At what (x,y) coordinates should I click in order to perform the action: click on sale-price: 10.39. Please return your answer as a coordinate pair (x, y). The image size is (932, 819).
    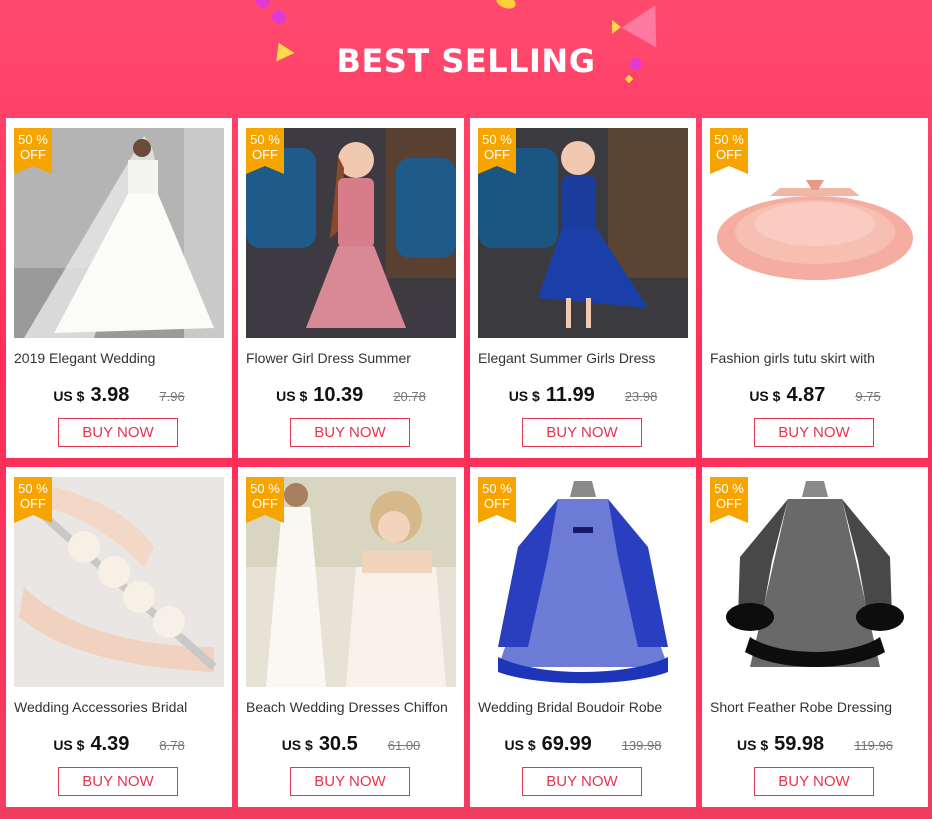
    Looking at the image, I should click on (338, 395).